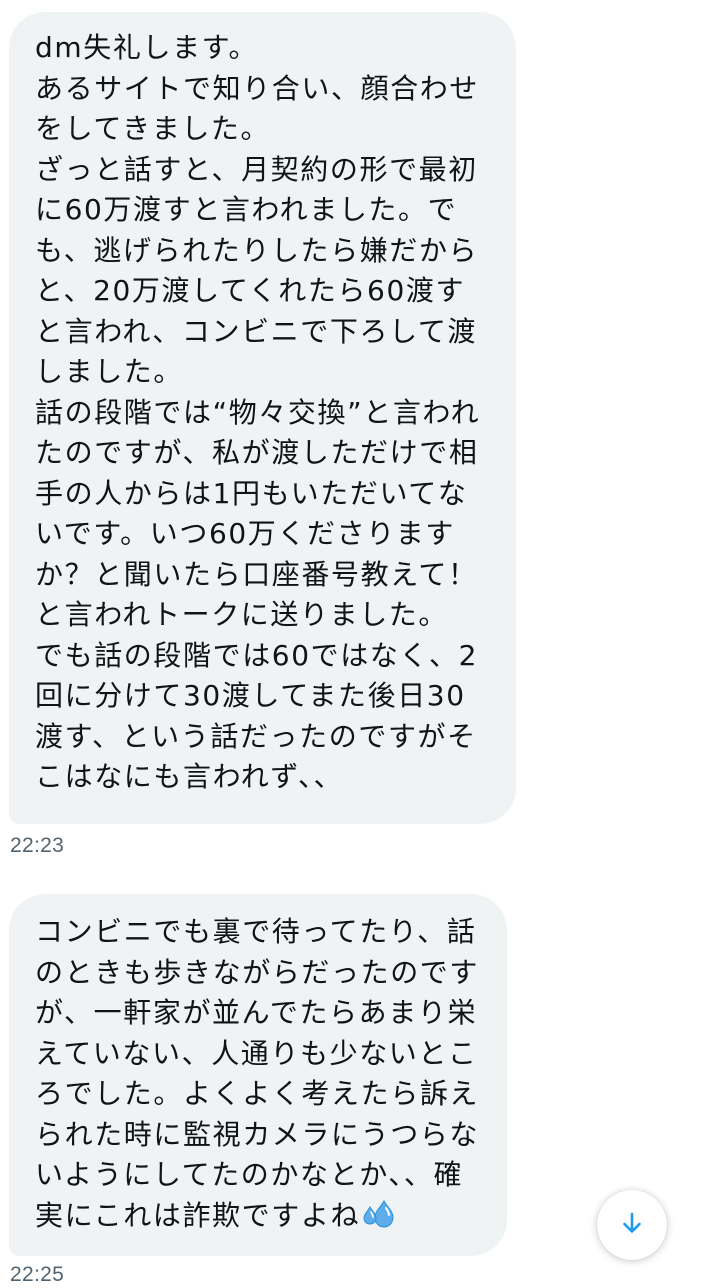 Image resolution: width=707 pixels, height=1288 pixels. What do you see at coordinates (257, 655) in the screenshot?
I see `message-line: でも話の段階では60ではなく、2` at bounding box center [257, 655].